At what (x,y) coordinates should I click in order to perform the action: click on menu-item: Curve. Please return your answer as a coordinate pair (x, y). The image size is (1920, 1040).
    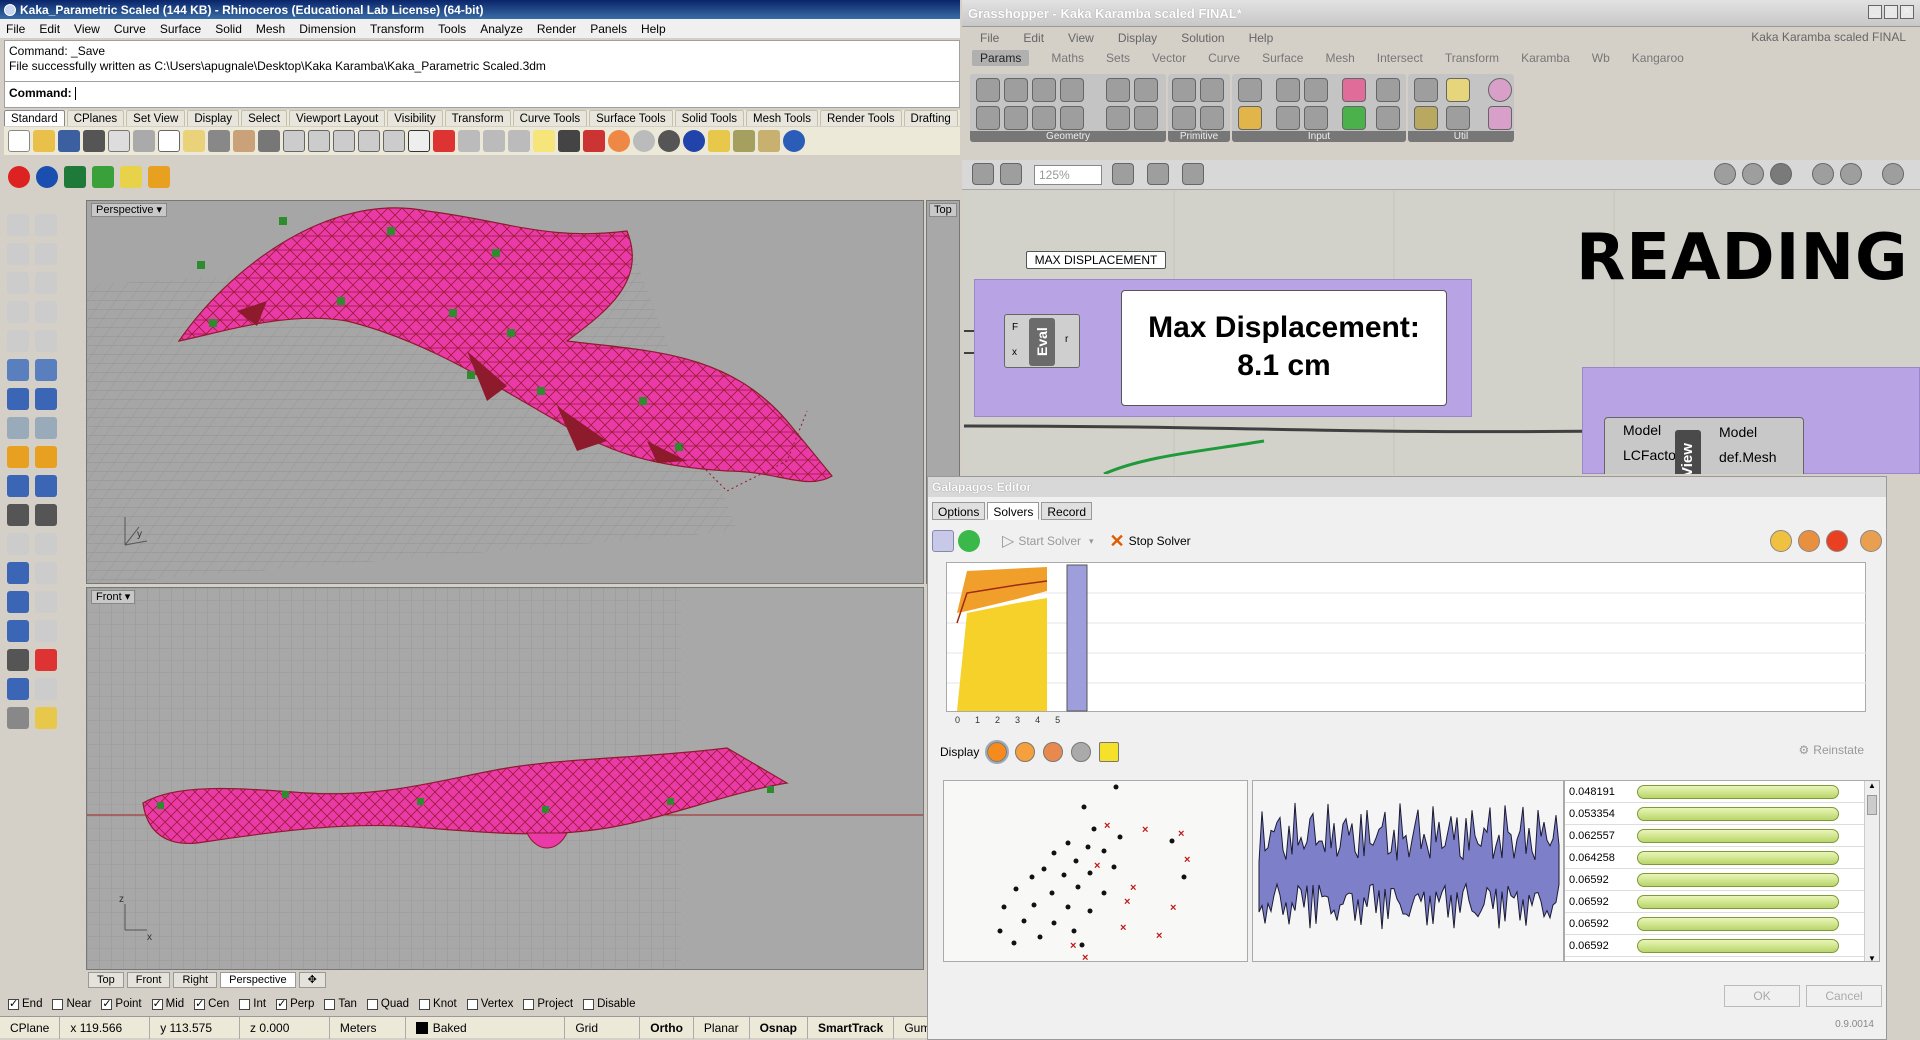
    Looking at the image, I should click on (130, 29).